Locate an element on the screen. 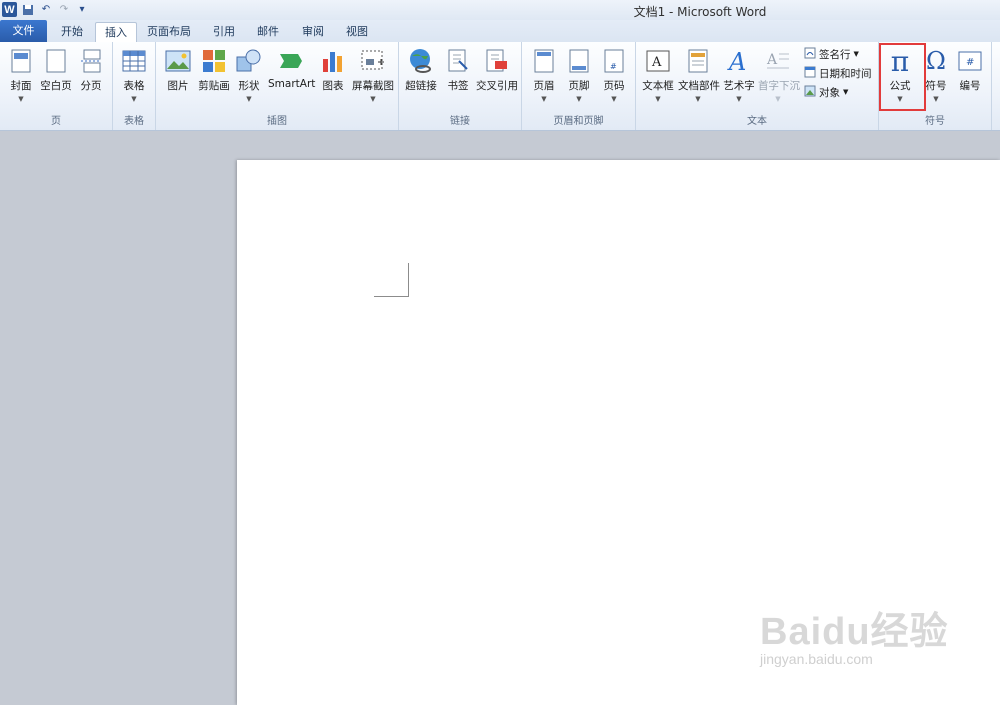 The image size is (1000, 705). table-button: 表格 ▼ is located at coordinates (134, 81).